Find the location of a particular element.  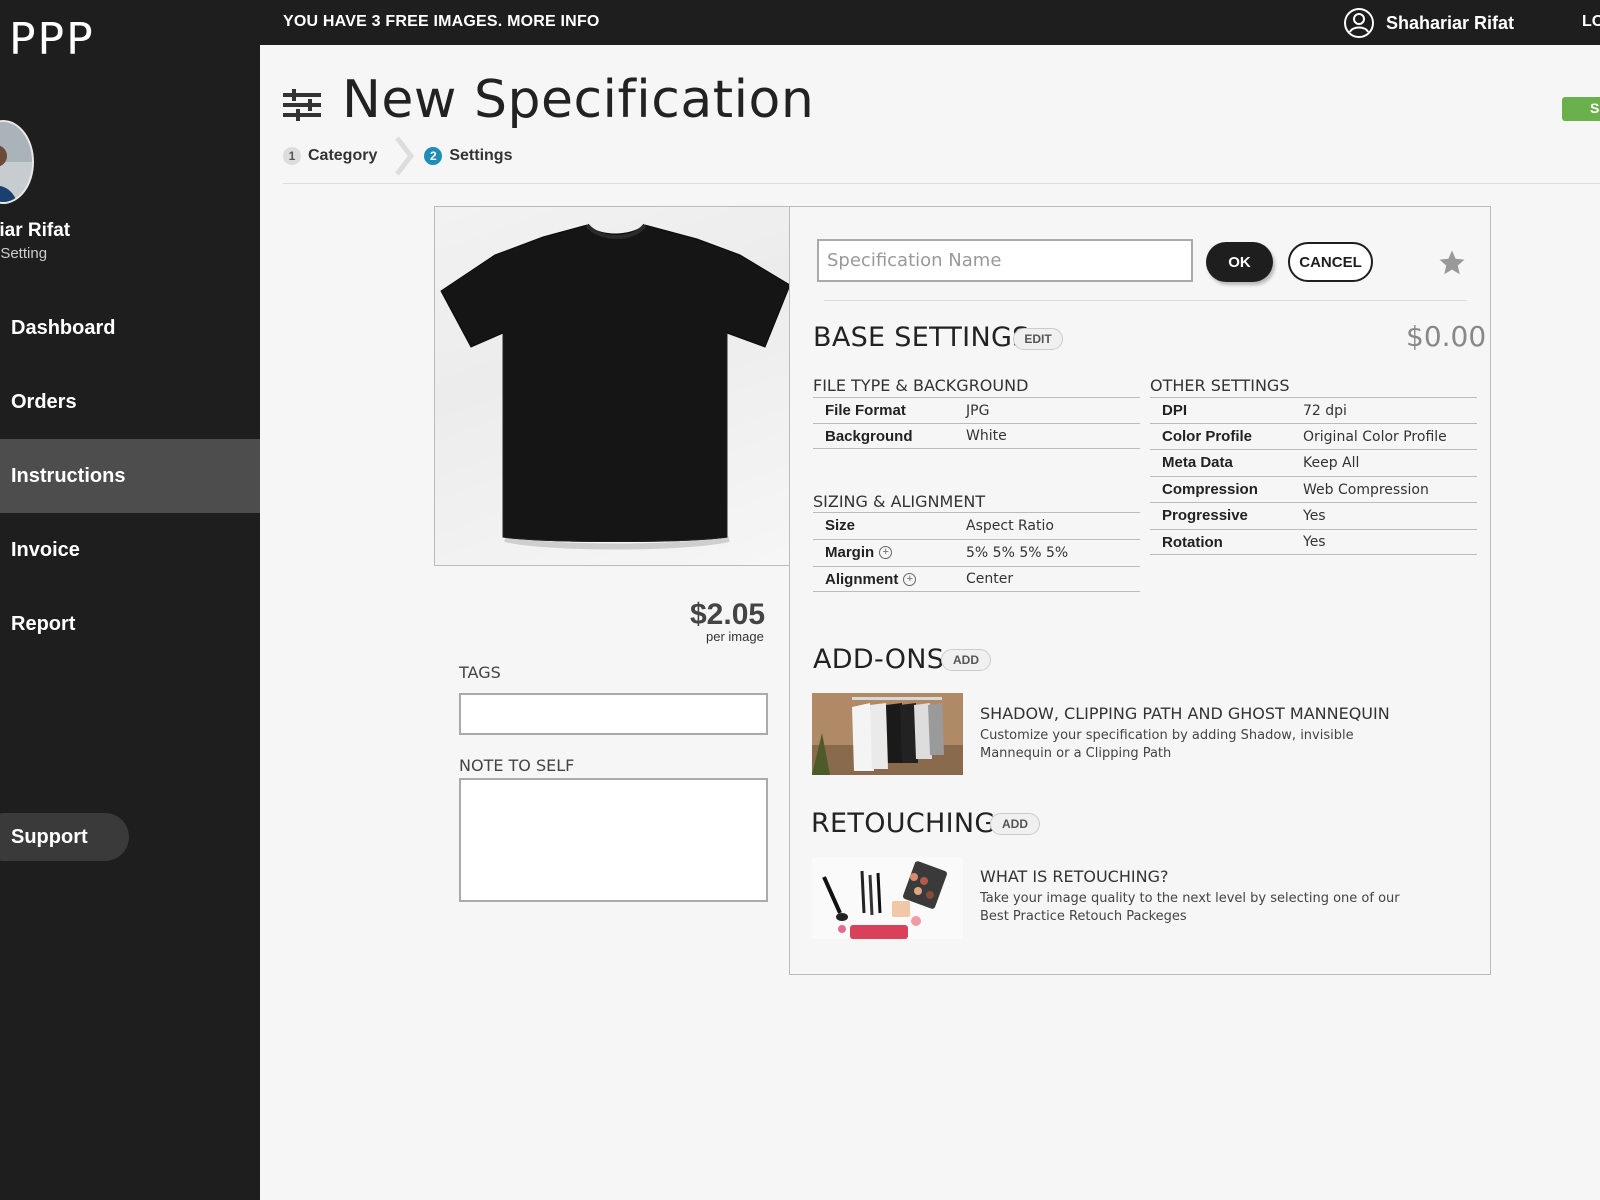

setting-value: Center is located at coordinates (990, 579).